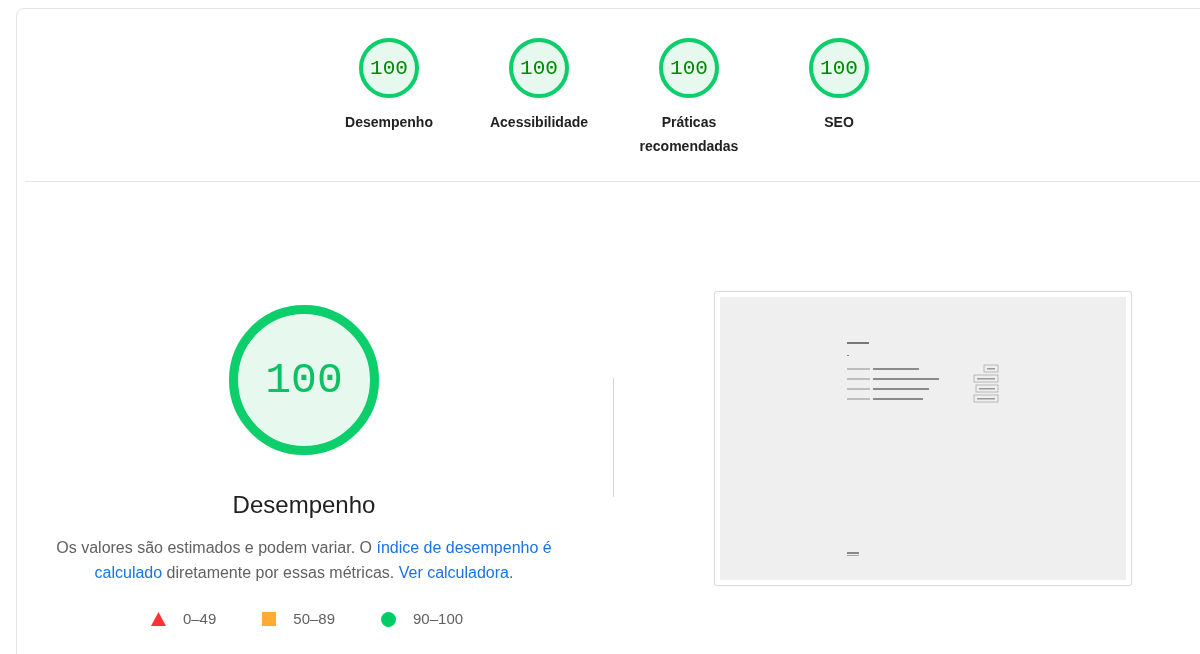 The image size is (1200, 654). I want to click on legend-label: 90–100, so click(438, 619).